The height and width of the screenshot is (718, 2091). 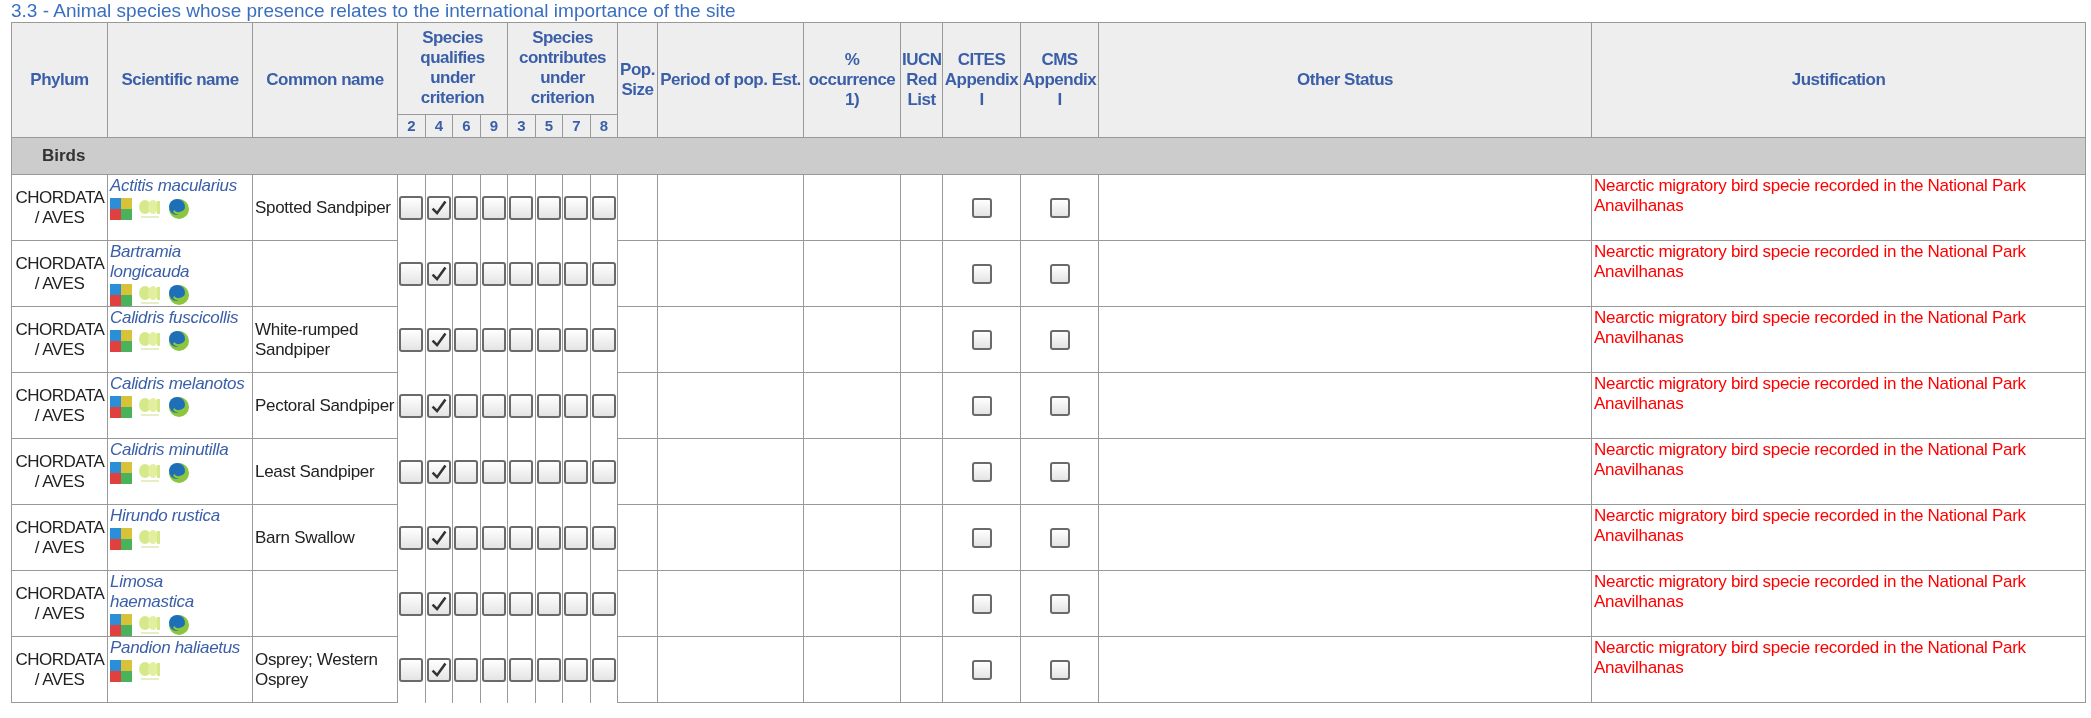 I want to click on section-title: 3.3 - Animal species whose presence relates to the international importance of the site, so click(x=373, y=11).